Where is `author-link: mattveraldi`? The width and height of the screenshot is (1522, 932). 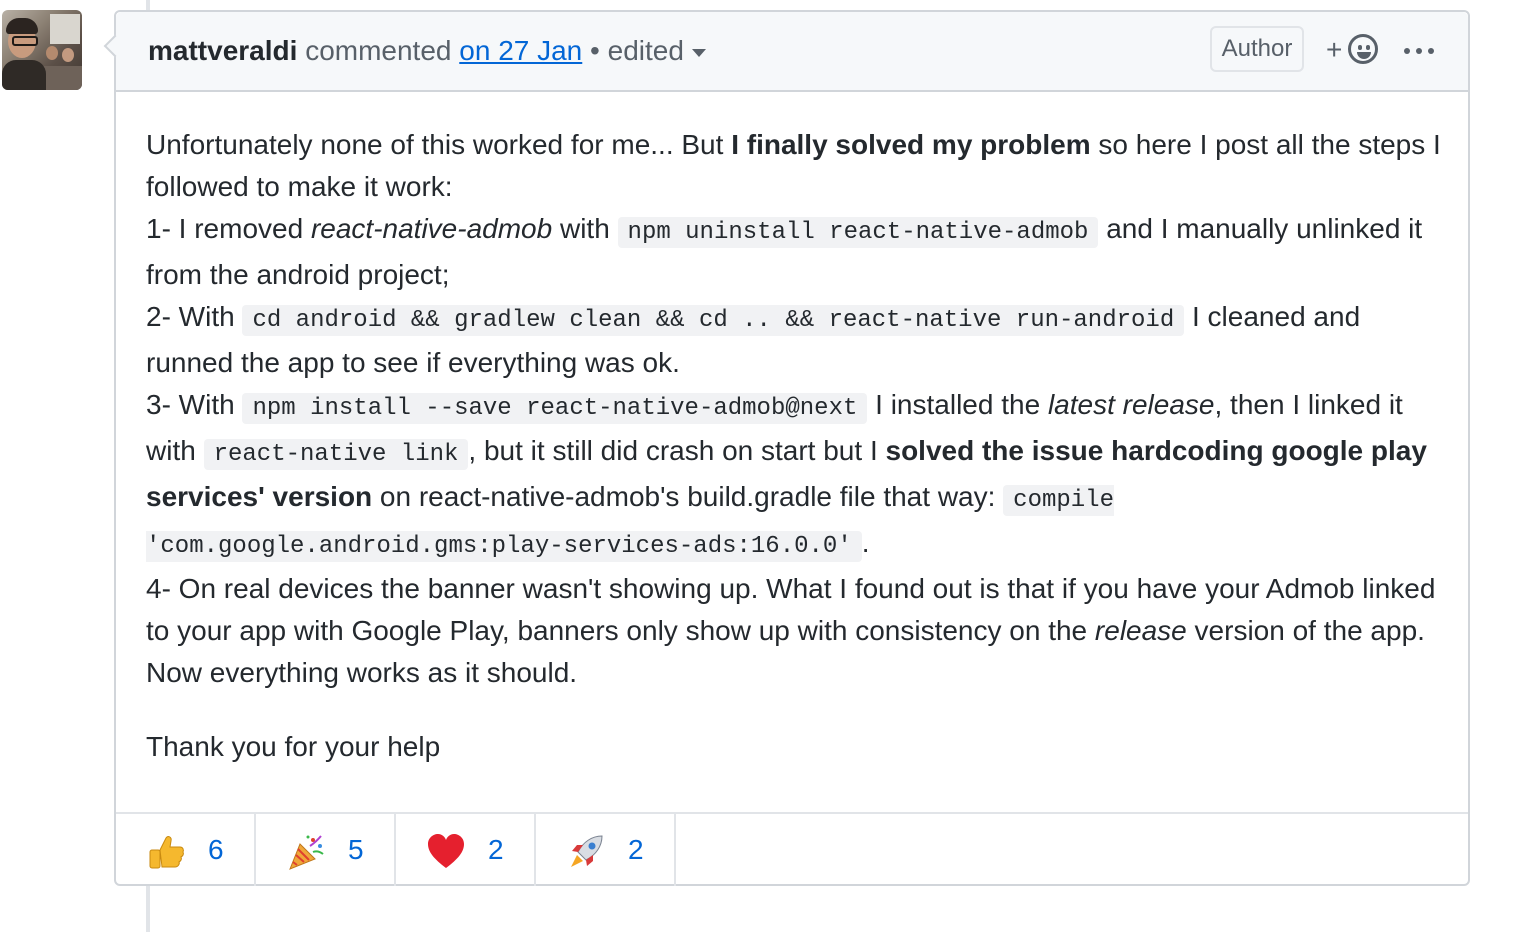
author-link: mattveraldi is located at coordinates (222, 50).